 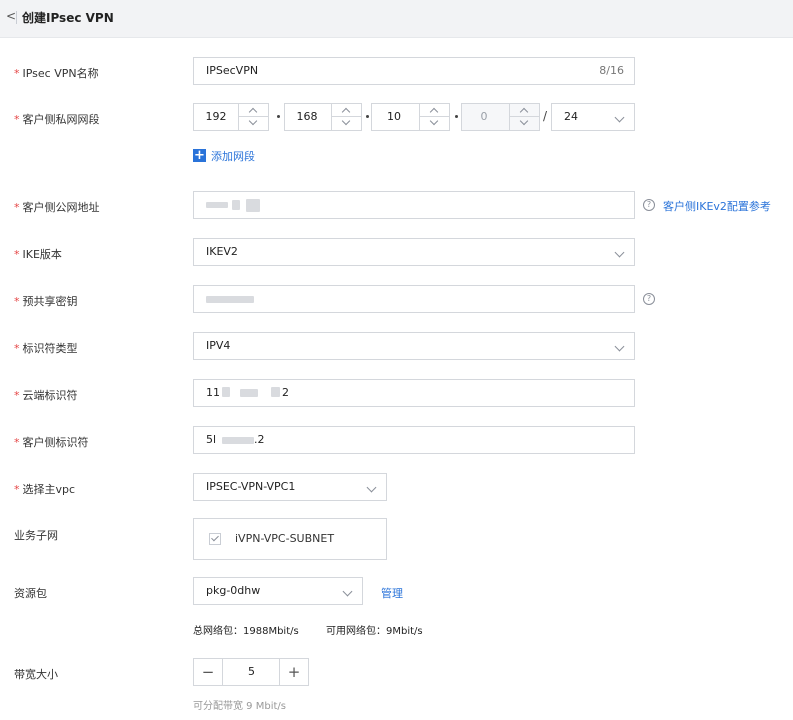 I want to click on identifier-type-label-text: 标识符类型, so click(x=50, y=348).